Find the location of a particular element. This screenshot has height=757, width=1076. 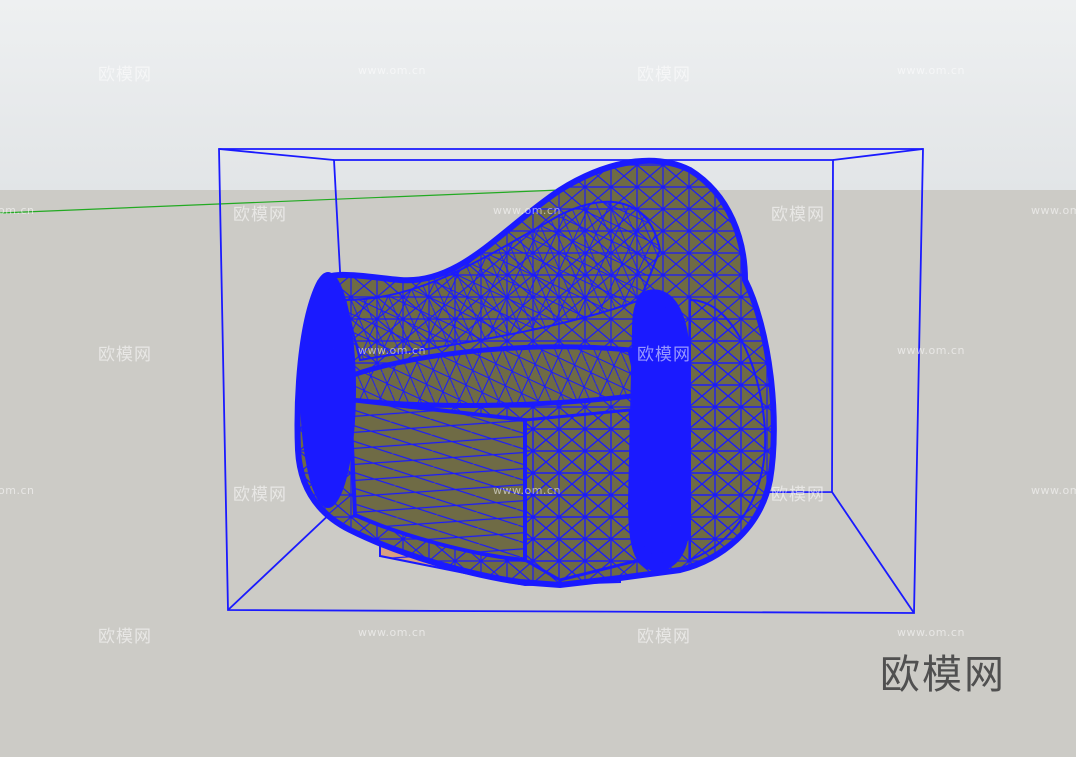

om-logo-icon: 欧模网 is located at coordinates (943, 675).